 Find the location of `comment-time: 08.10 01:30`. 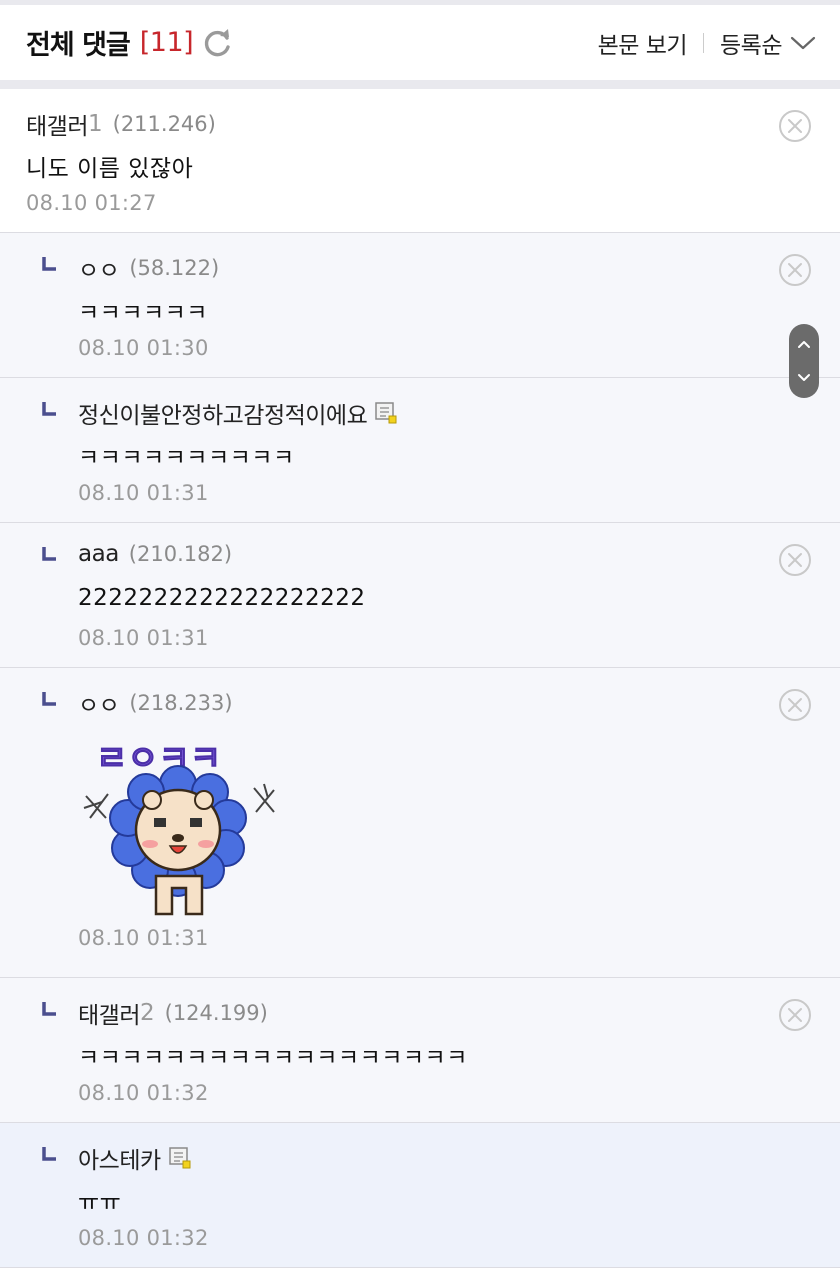

comment-time: 08.10 01:30 is located at coordinates (143, 348).